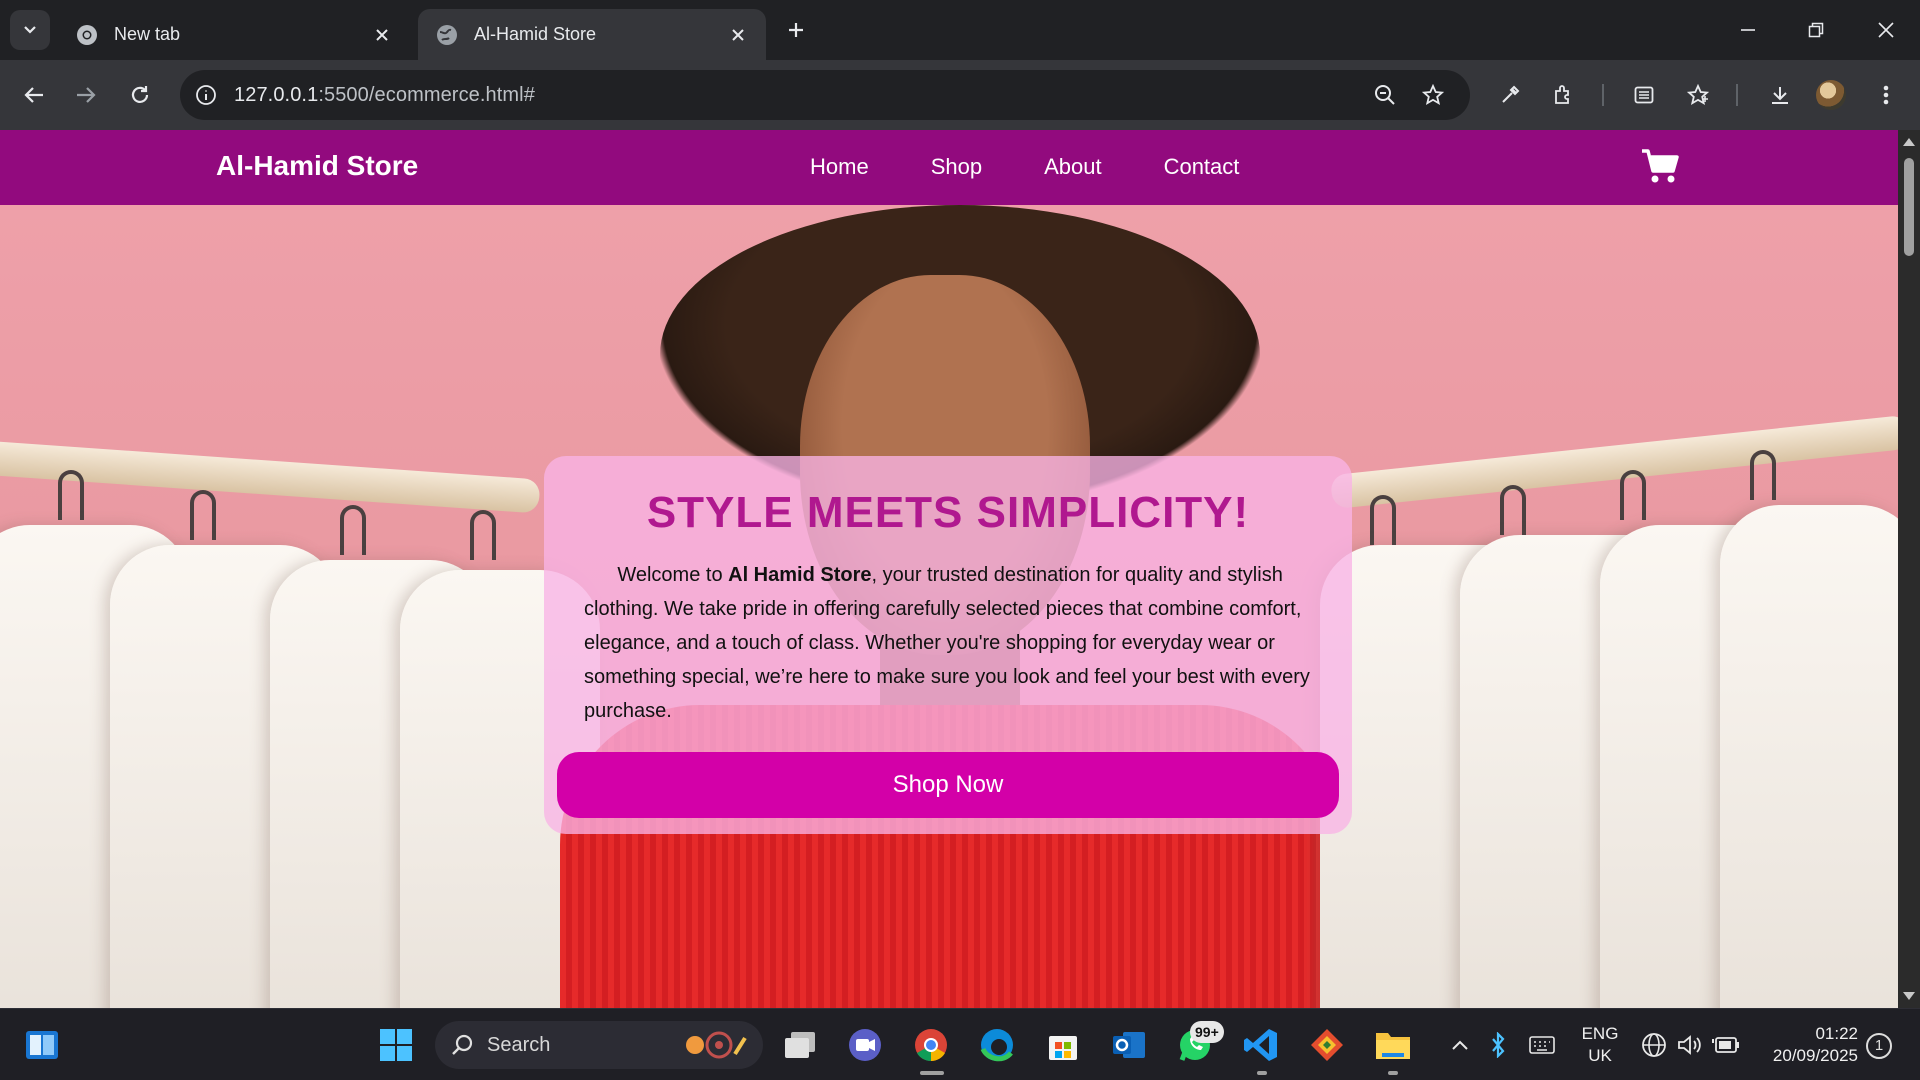  I want to click on microsoft-store-icon, so click(1063, 1045).